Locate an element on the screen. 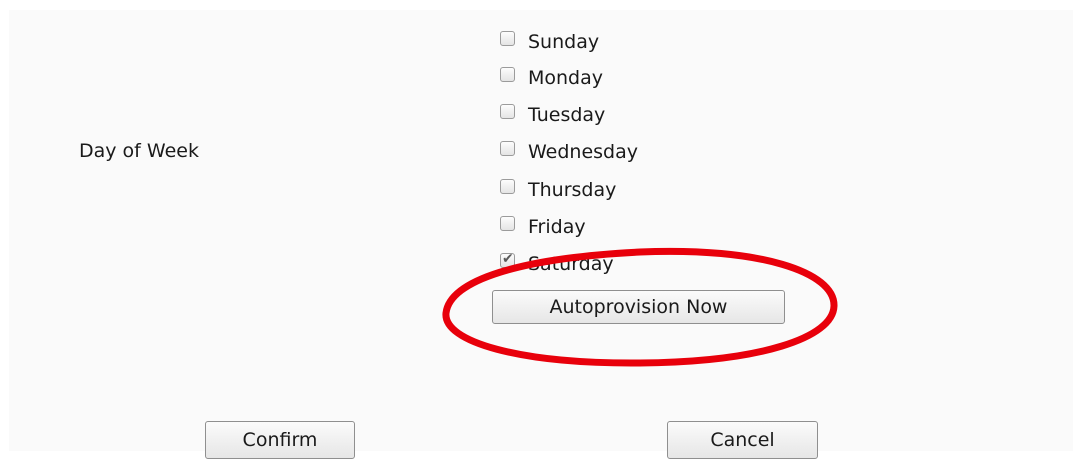  day-label-saturday: Saturday is located at coordinates (571, 264).